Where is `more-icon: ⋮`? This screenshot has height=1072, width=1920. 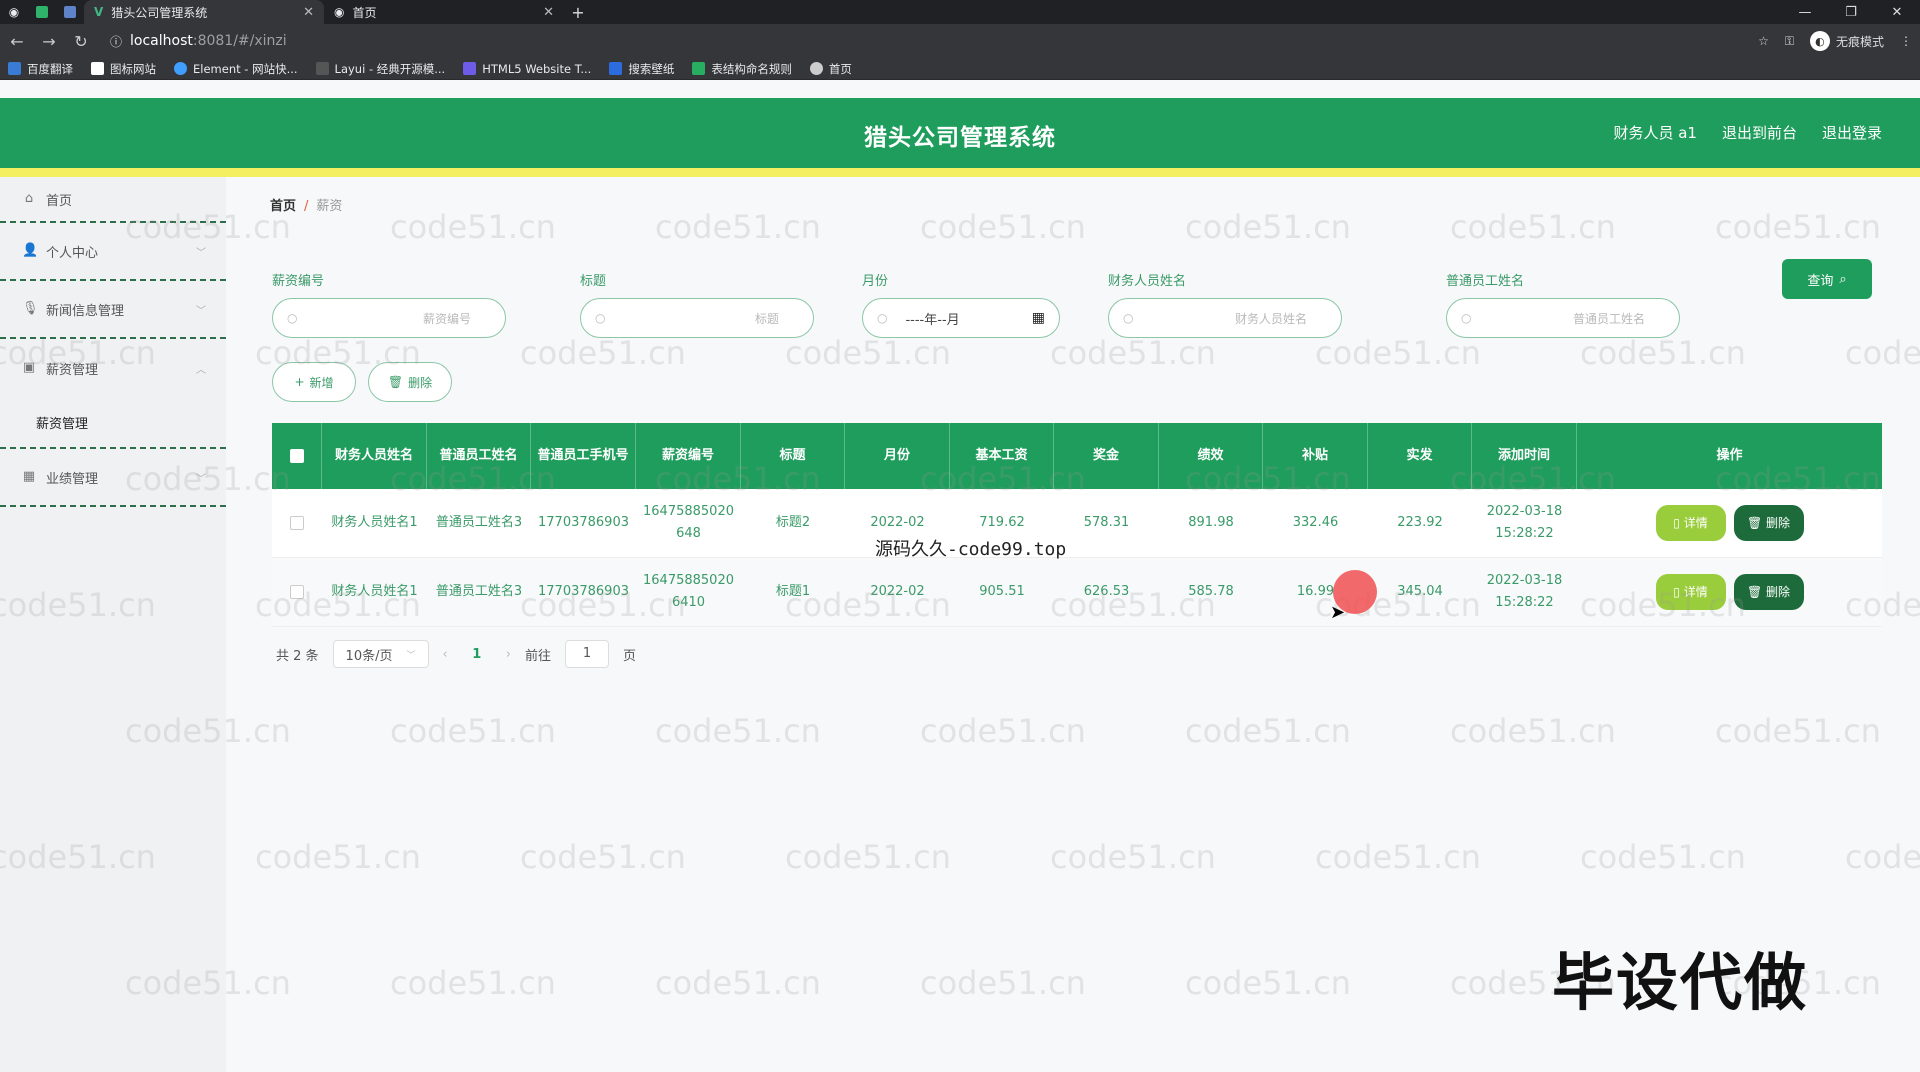
more-icon: ⋮ is located at coordinates (1906, 41).